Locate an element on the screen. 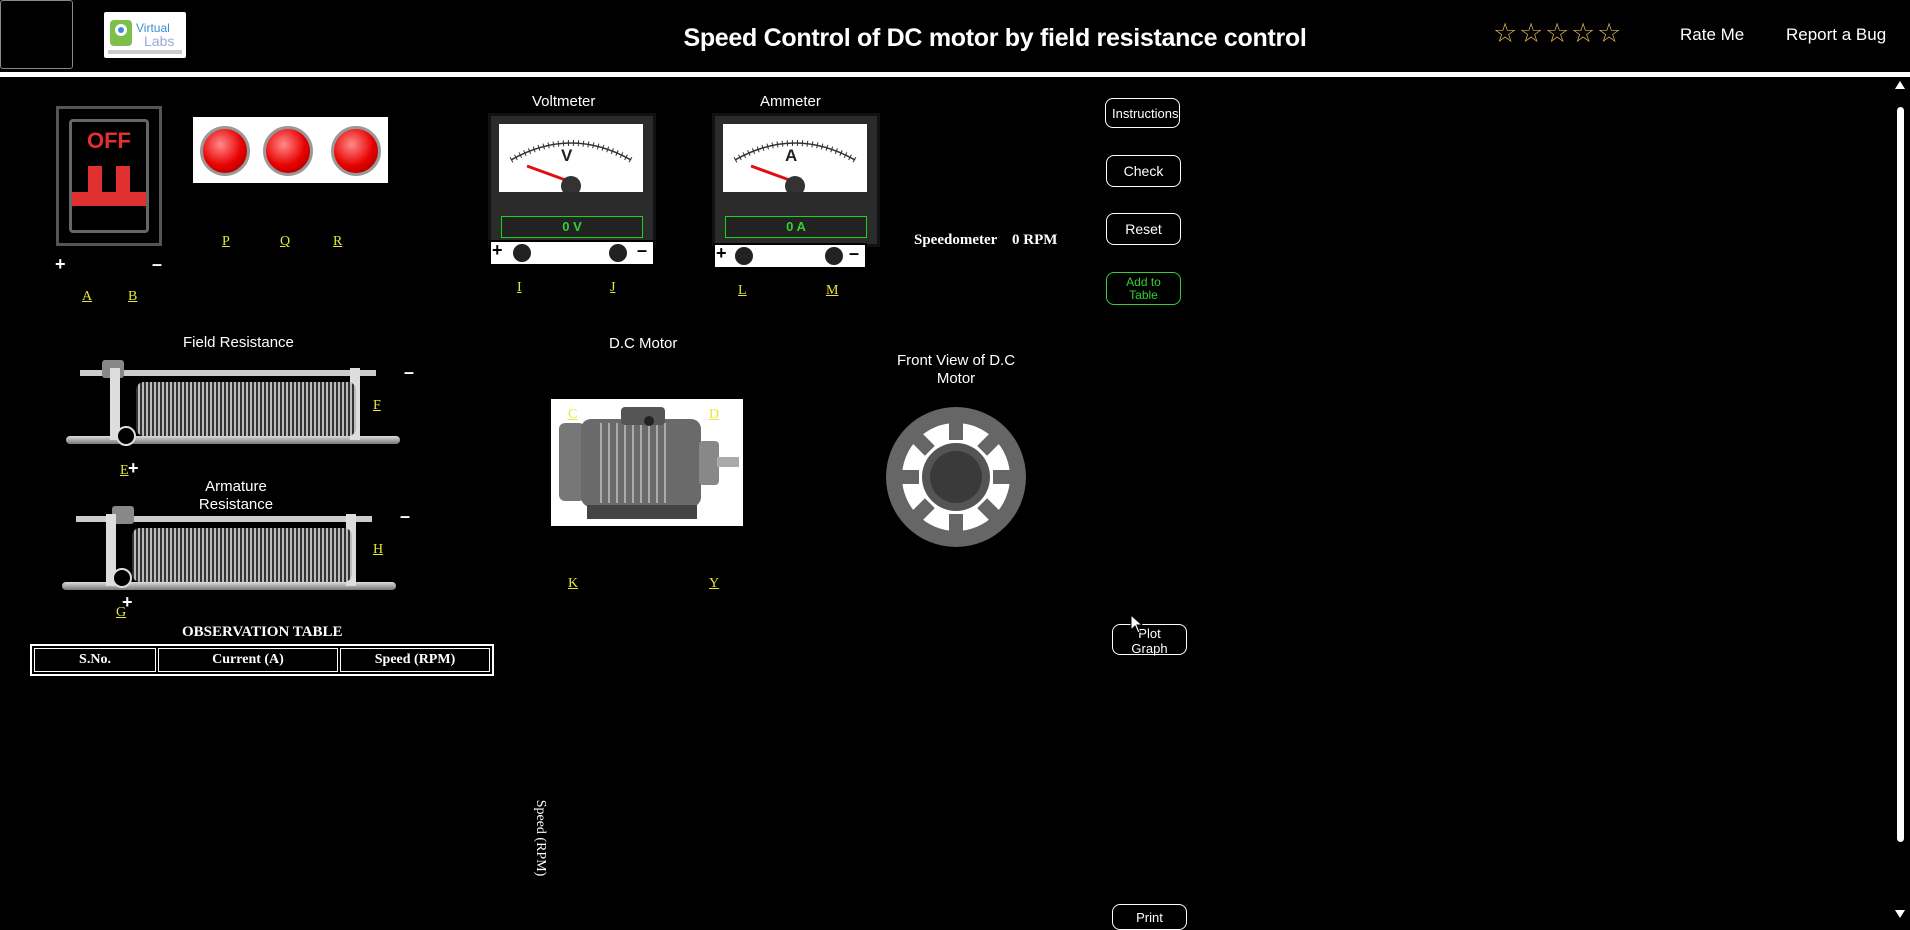 The height and width of the screenshot is (930, 1910). voltmeter-title: Voltmeter is located at coordinates (564, 101).